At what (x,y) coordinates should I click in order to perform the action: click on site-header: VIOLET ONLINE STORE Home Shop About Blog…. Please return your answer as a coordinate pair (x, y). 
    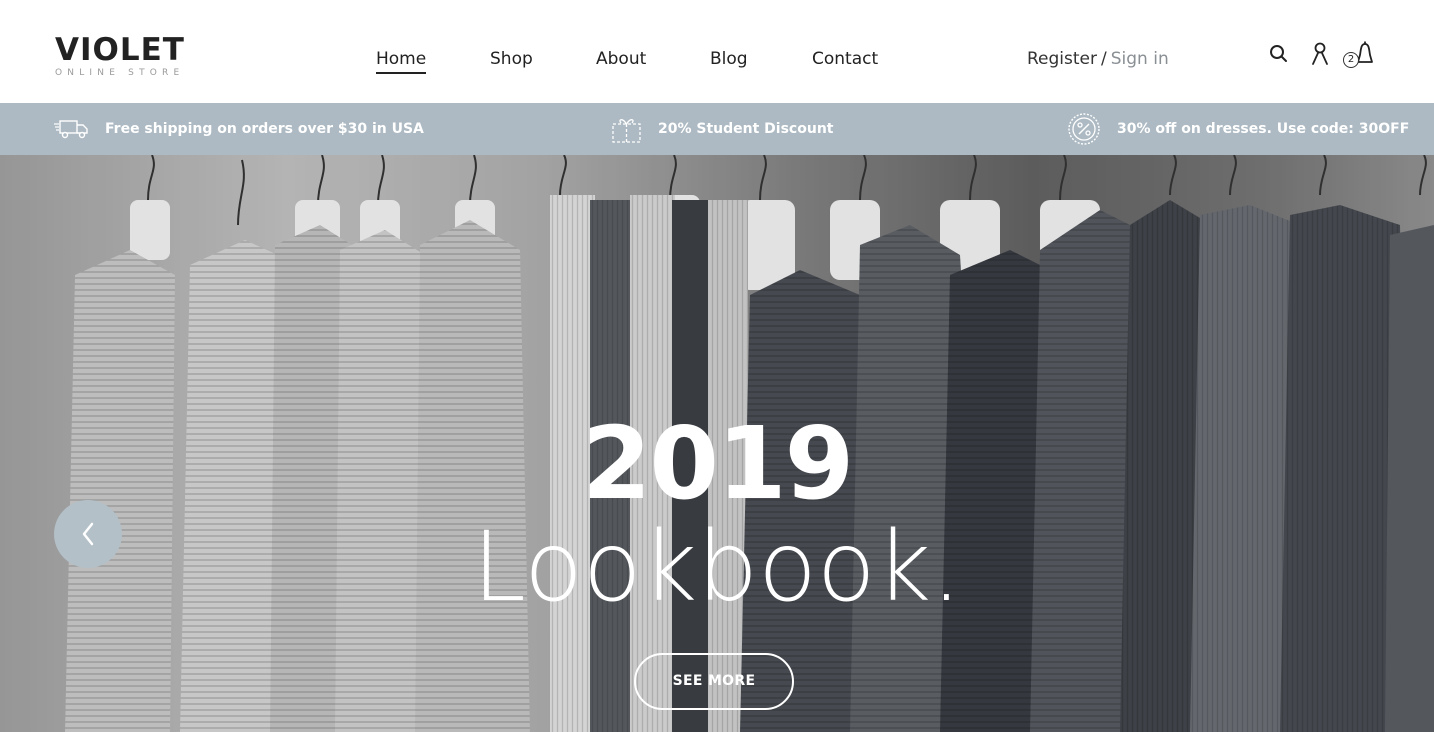
    Looking at the image, I should click on (717, 51).